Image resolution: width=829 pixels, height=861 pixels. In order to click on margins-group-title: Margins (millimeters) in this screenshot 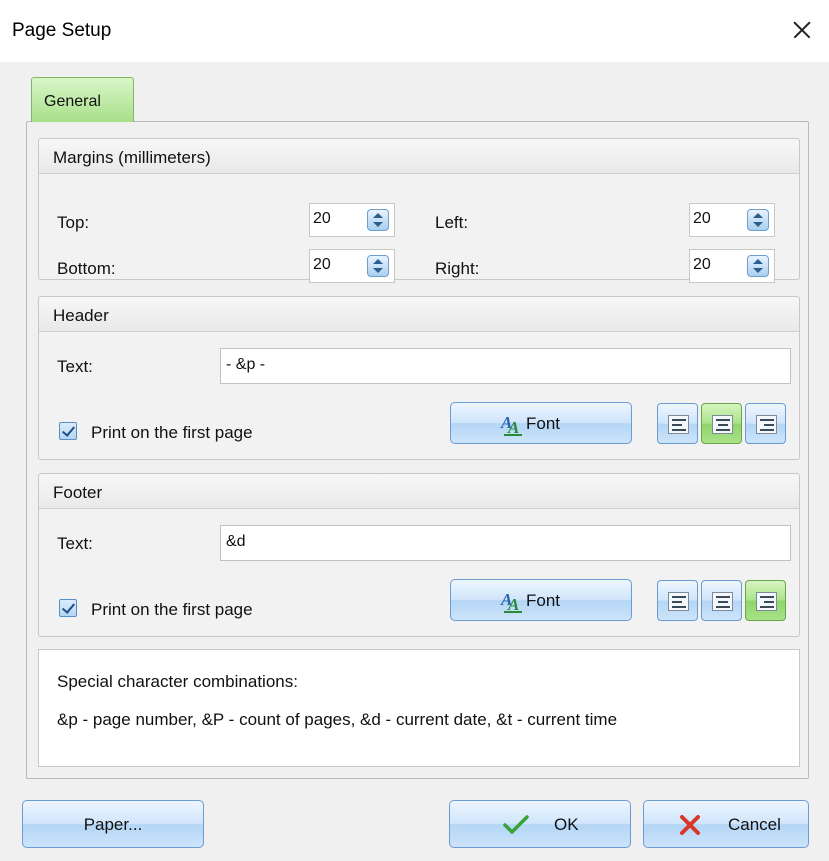, I will do `click(419, 156)`.